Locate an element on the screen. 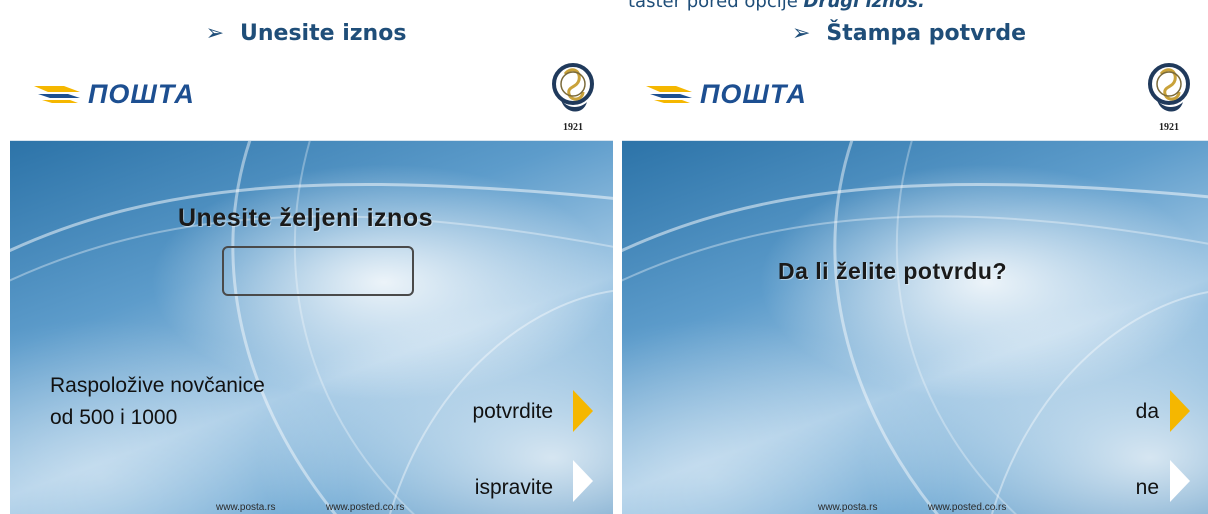  yes-option-label: da is located at coordinates (1147, 412).